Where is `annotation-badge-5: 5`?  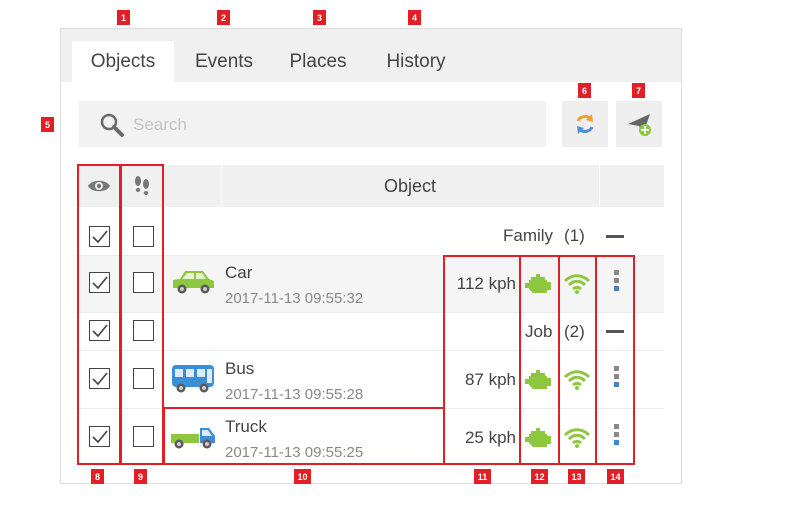
annotation-badge-5: 5 is located at coordinates (47, 124).